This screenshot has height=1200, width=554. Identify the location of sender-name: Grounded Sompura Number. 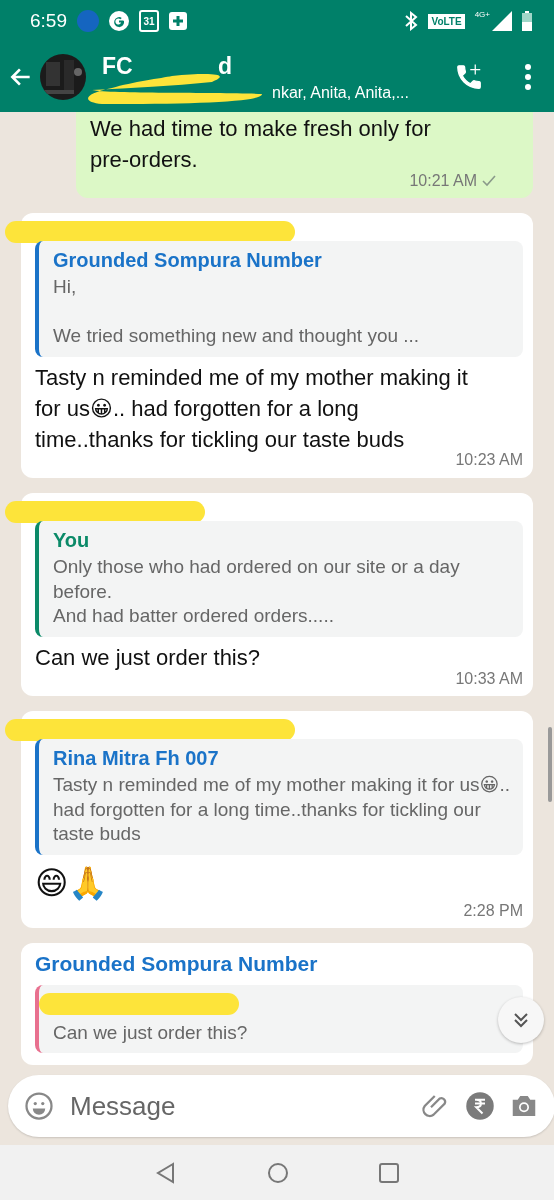
(177, 964).